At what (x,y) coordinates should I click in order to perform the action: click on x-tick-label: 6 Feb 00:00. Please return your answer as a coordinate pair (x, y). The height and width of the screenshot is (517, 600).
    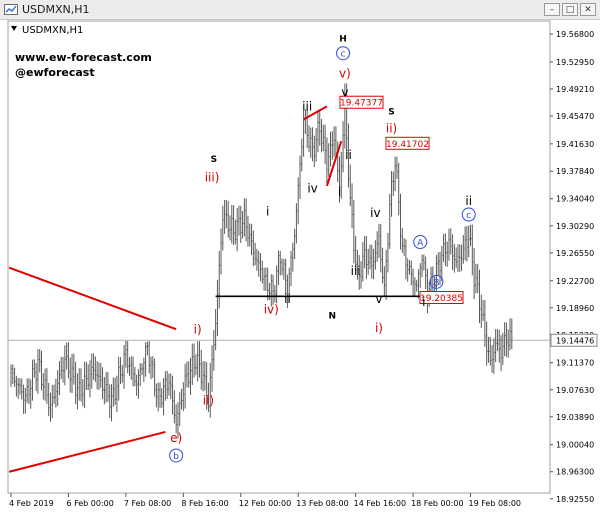
    Looking at the image, I should click on (89, 503).